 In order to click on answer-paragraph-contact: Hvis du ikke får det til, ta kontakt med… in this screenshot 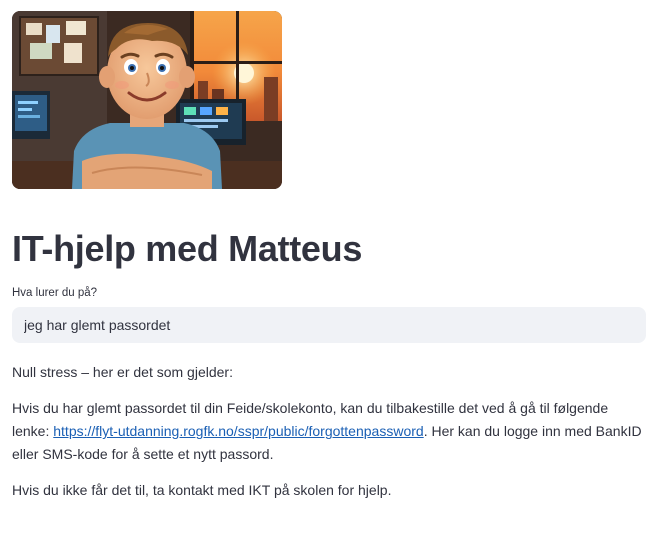, I will do `click(202, 490)`.